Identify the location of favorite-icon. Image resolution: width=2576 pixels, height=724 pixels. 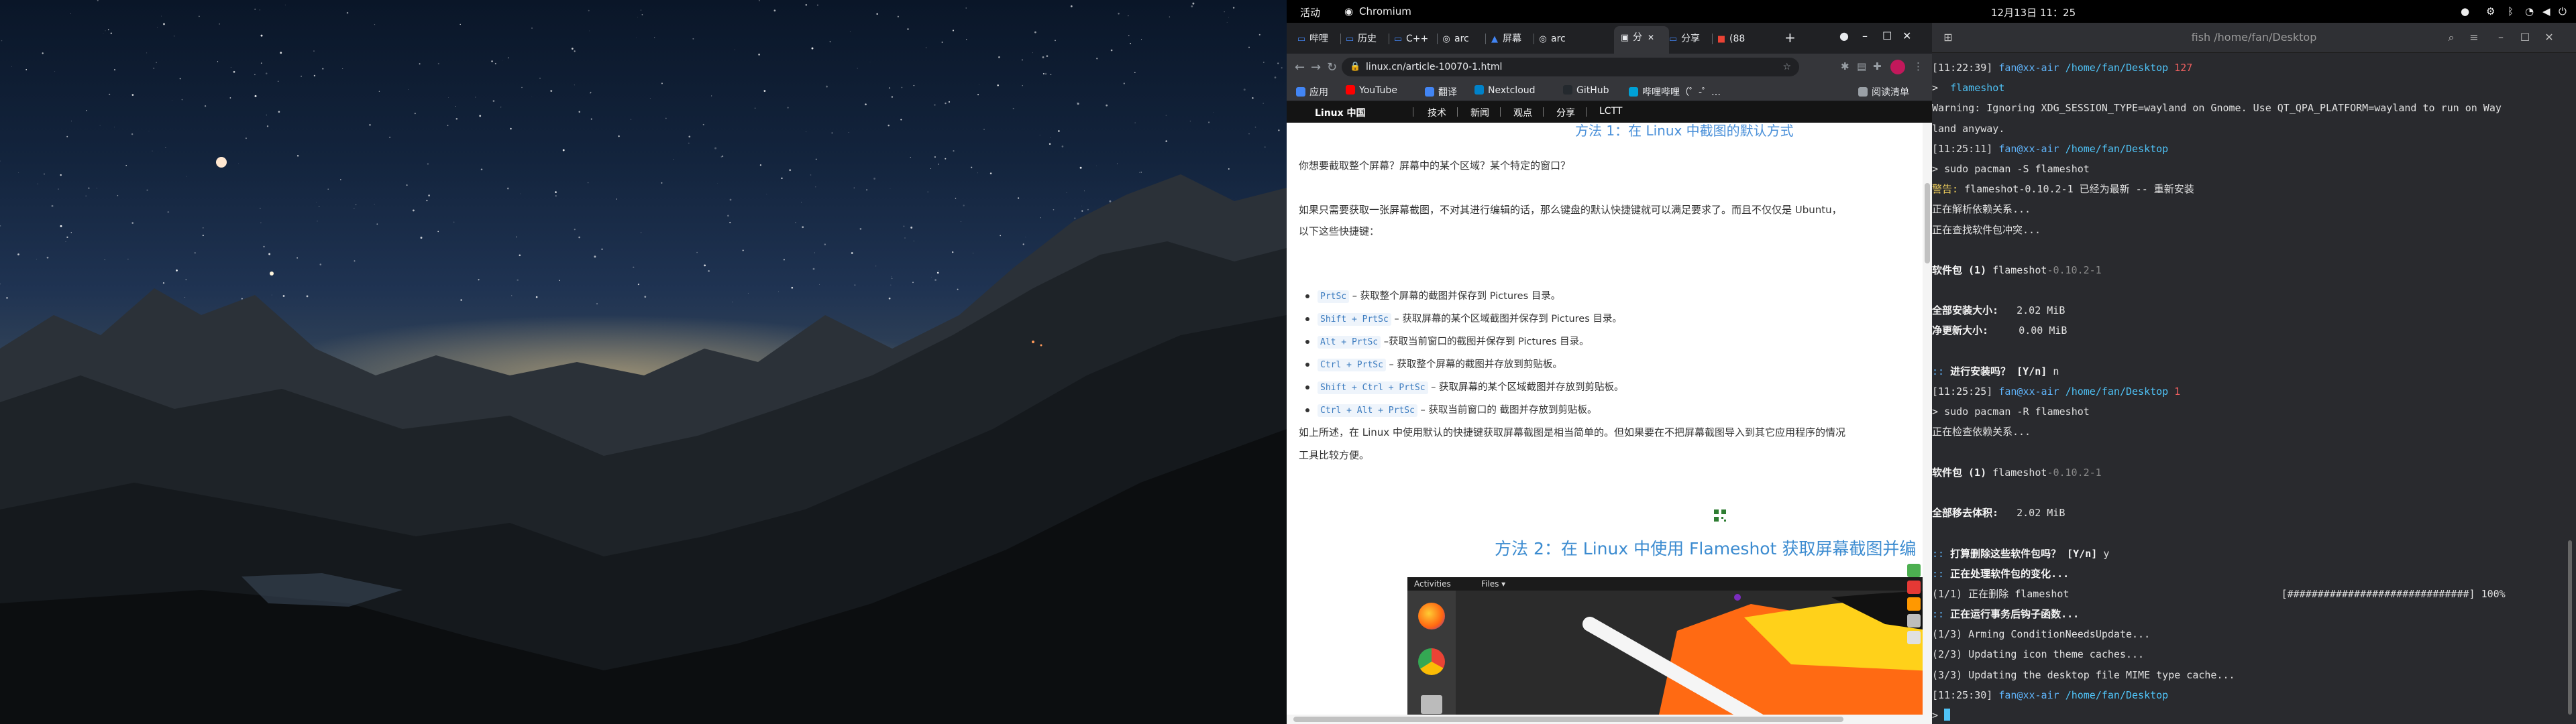
(1914, 604).